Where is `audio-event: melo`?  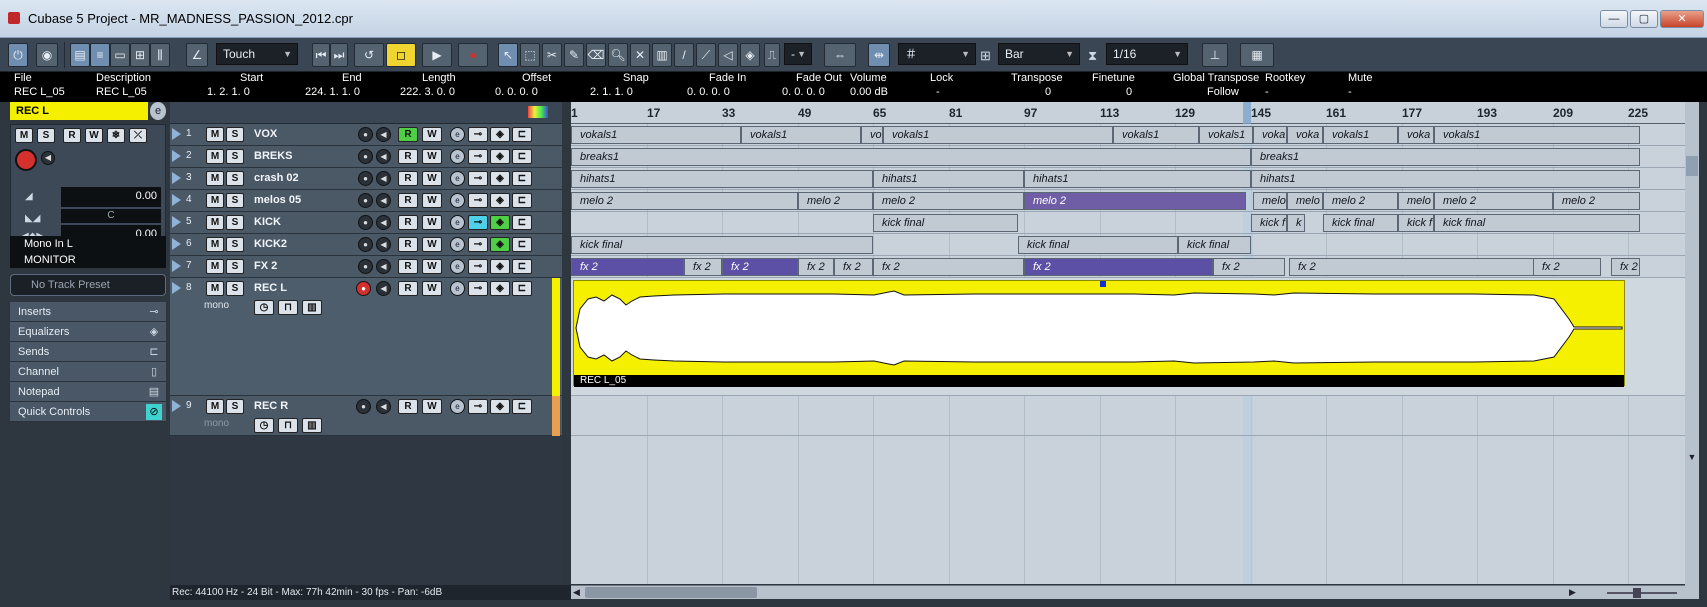 audio-event: melo is located at coordinates (1416, 201).